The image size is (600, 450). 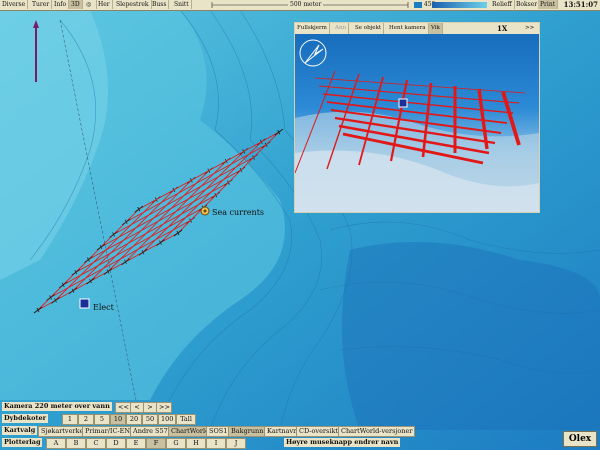 What do you see at coordinates (14, 4) in the screenshot?
I see `menu-diverse: Diverse` at bounding box center [14, 4].